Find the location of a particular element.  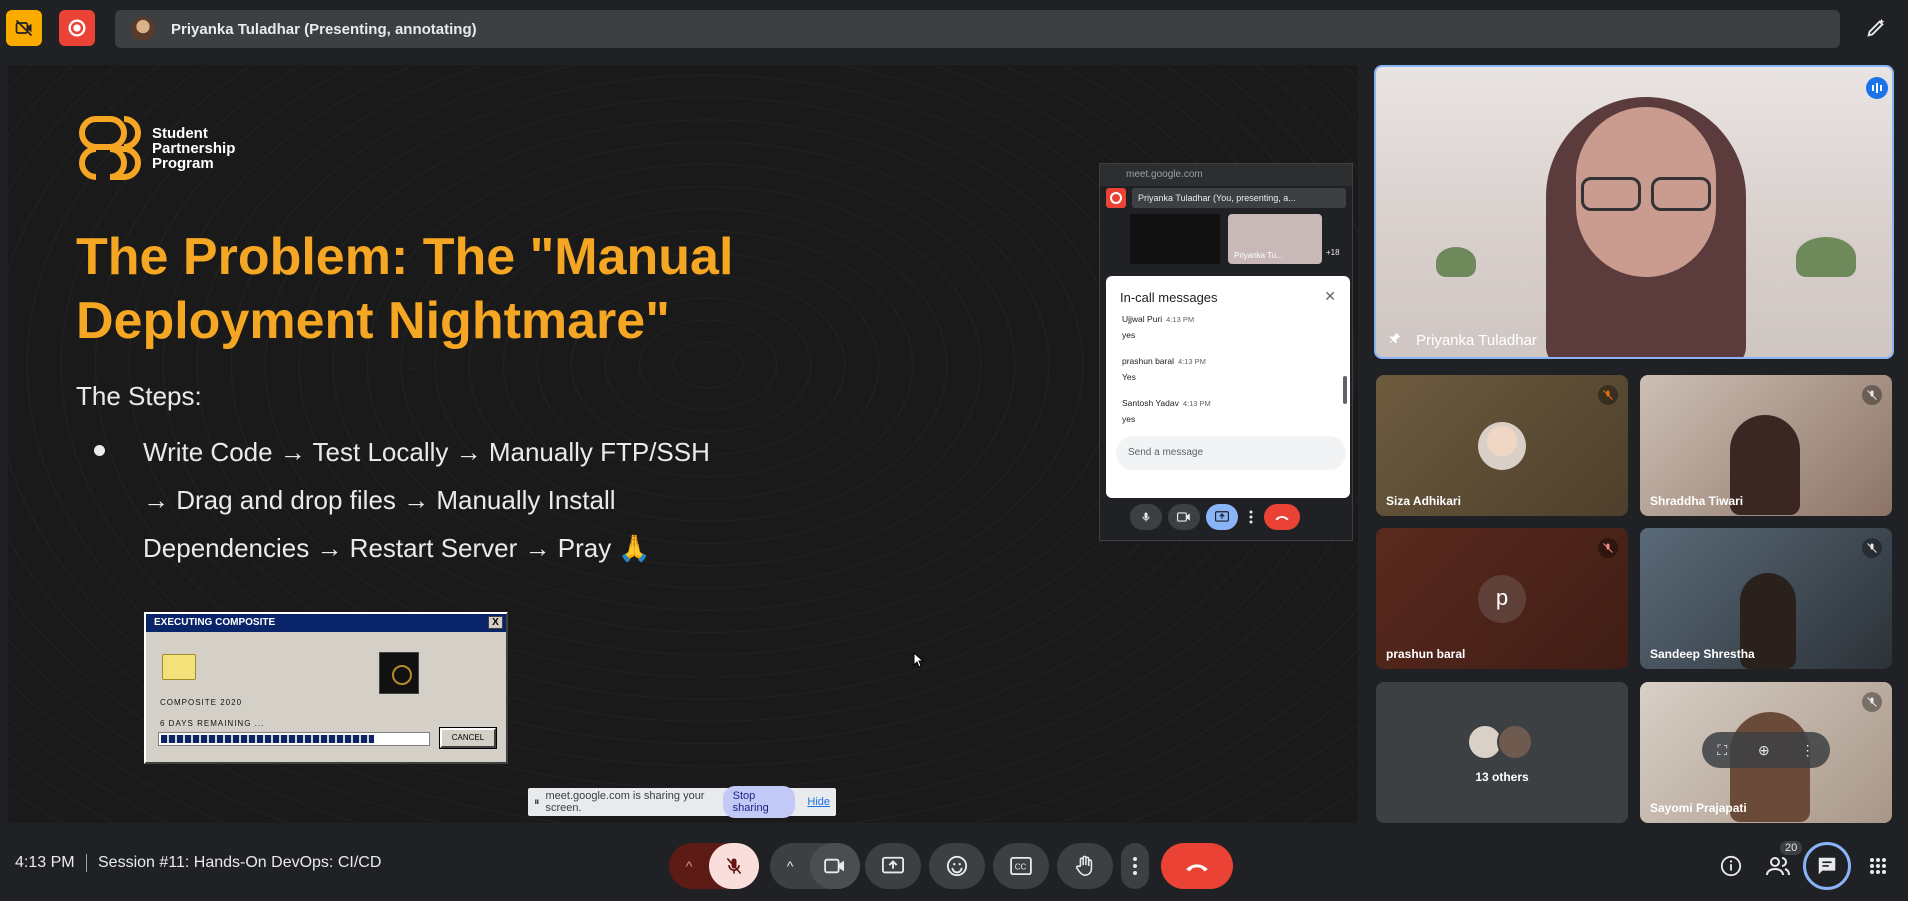

meeting-details-button is located at coordinates (1731, 866).